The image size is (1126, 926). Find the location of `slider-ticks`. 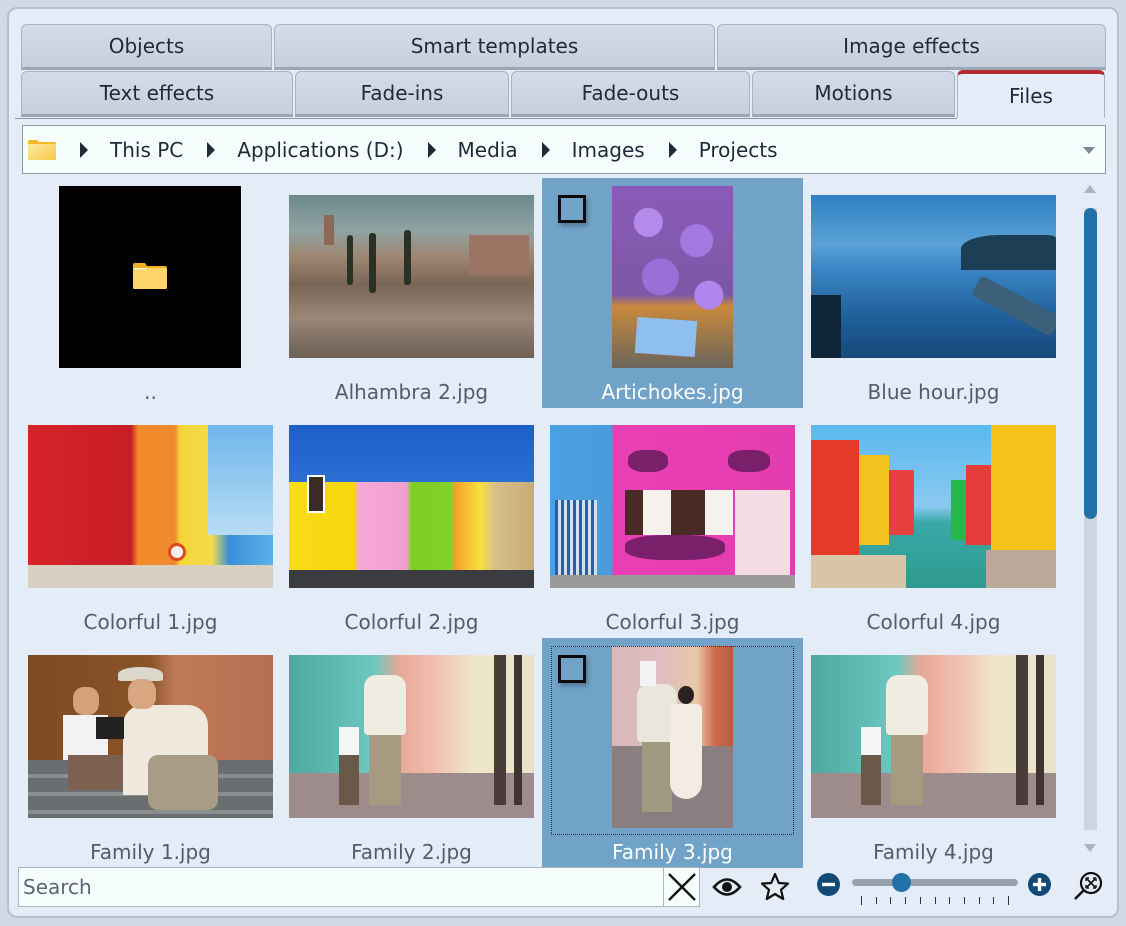

slider-ticks is located at coordinates (935, 901).